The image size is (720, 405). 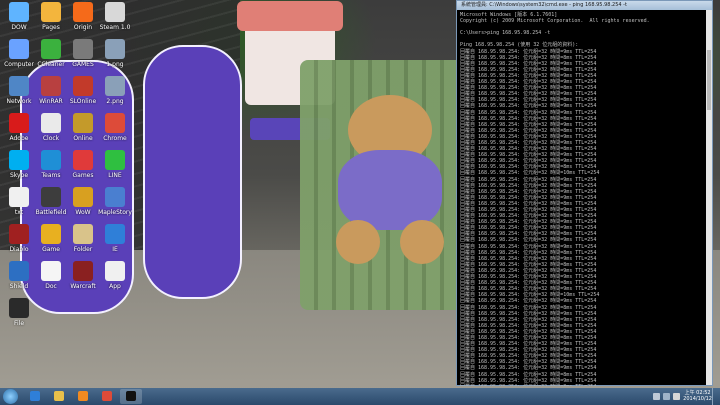 I want to click on taskbar-explorer-button, so click(x=59, y=396).